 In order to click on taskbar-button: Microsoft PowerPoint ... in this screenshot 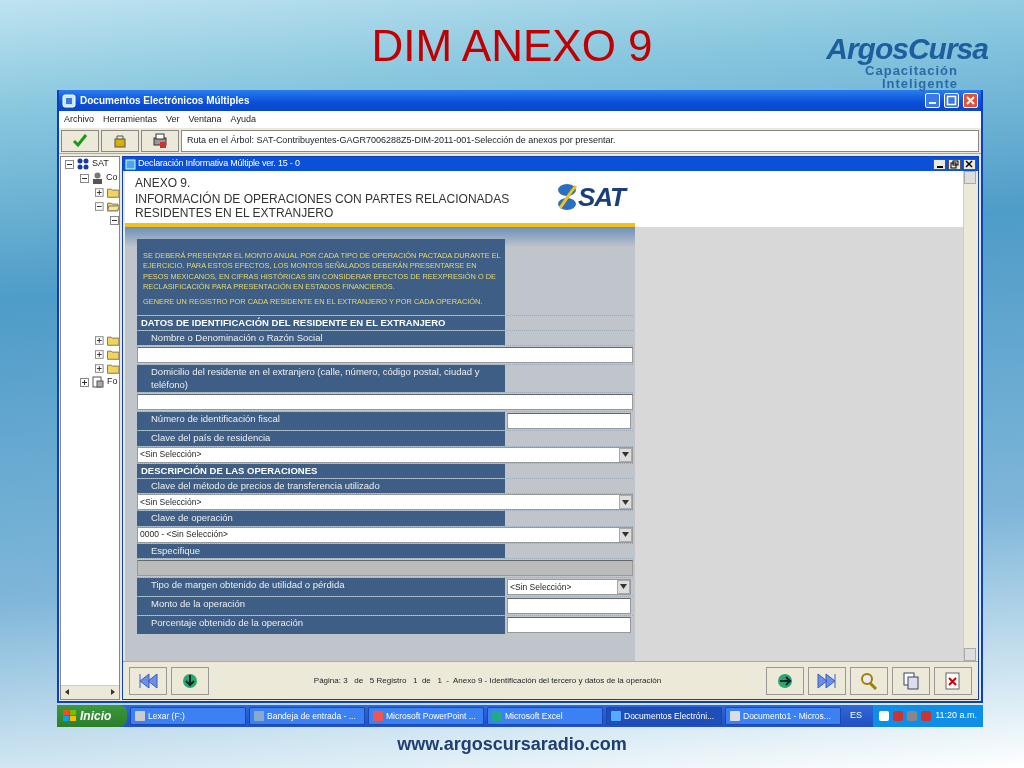, I will do `click(426, 716)`.